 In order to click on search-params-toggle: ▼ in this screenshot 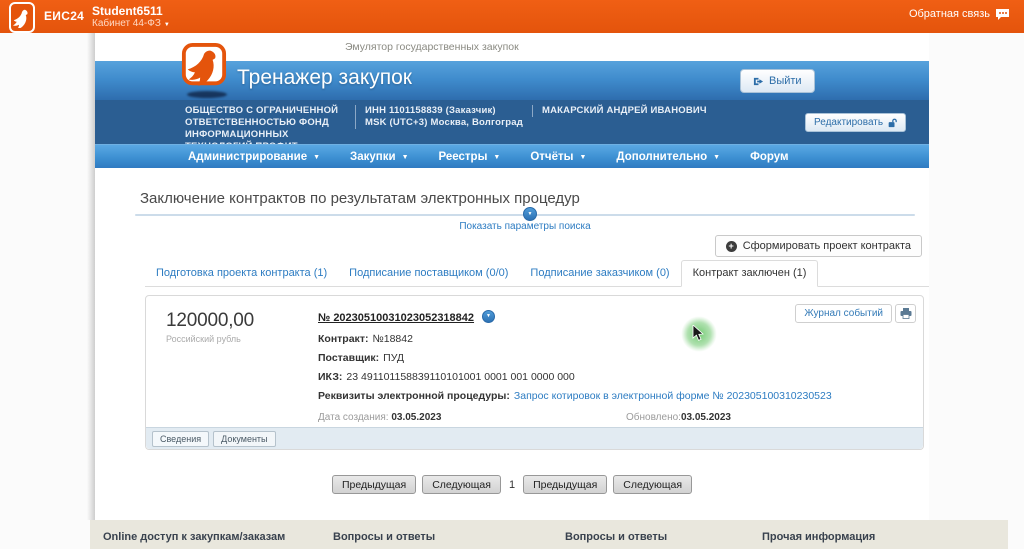, I will do `click(530, 214)`.